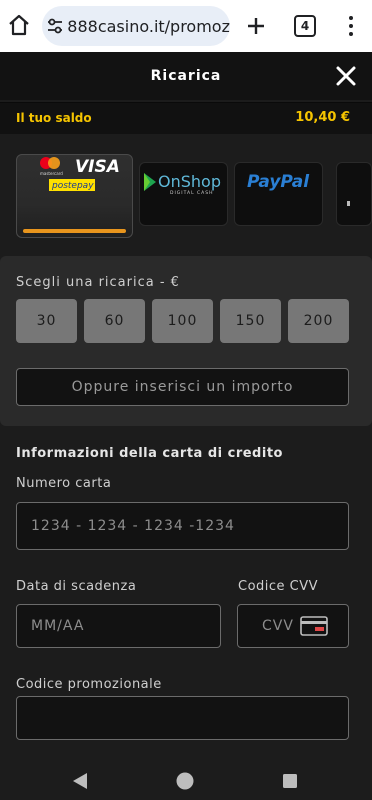 This screenshot has width=372, height=800. Describe the element at coordinates (314, 626) in the screenshot. I see `credit-card-icon` at that location.